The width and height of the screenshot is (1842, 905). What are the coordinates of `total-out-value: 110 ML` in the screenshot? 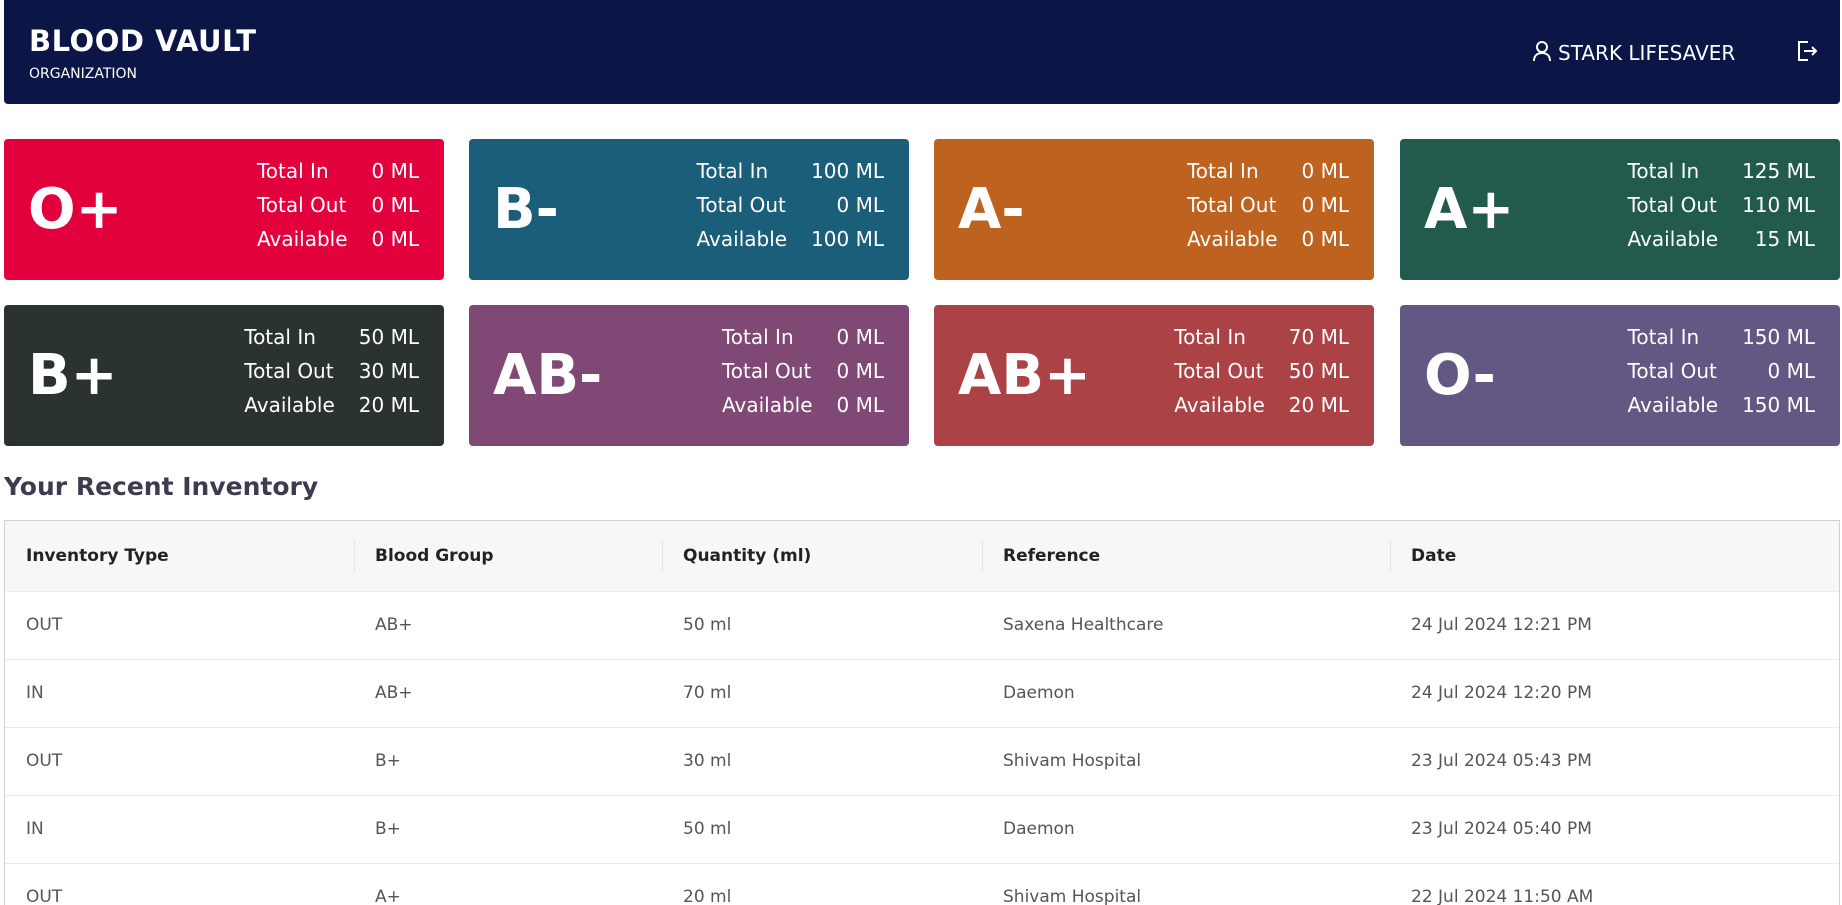 It's located at (1778, 205).